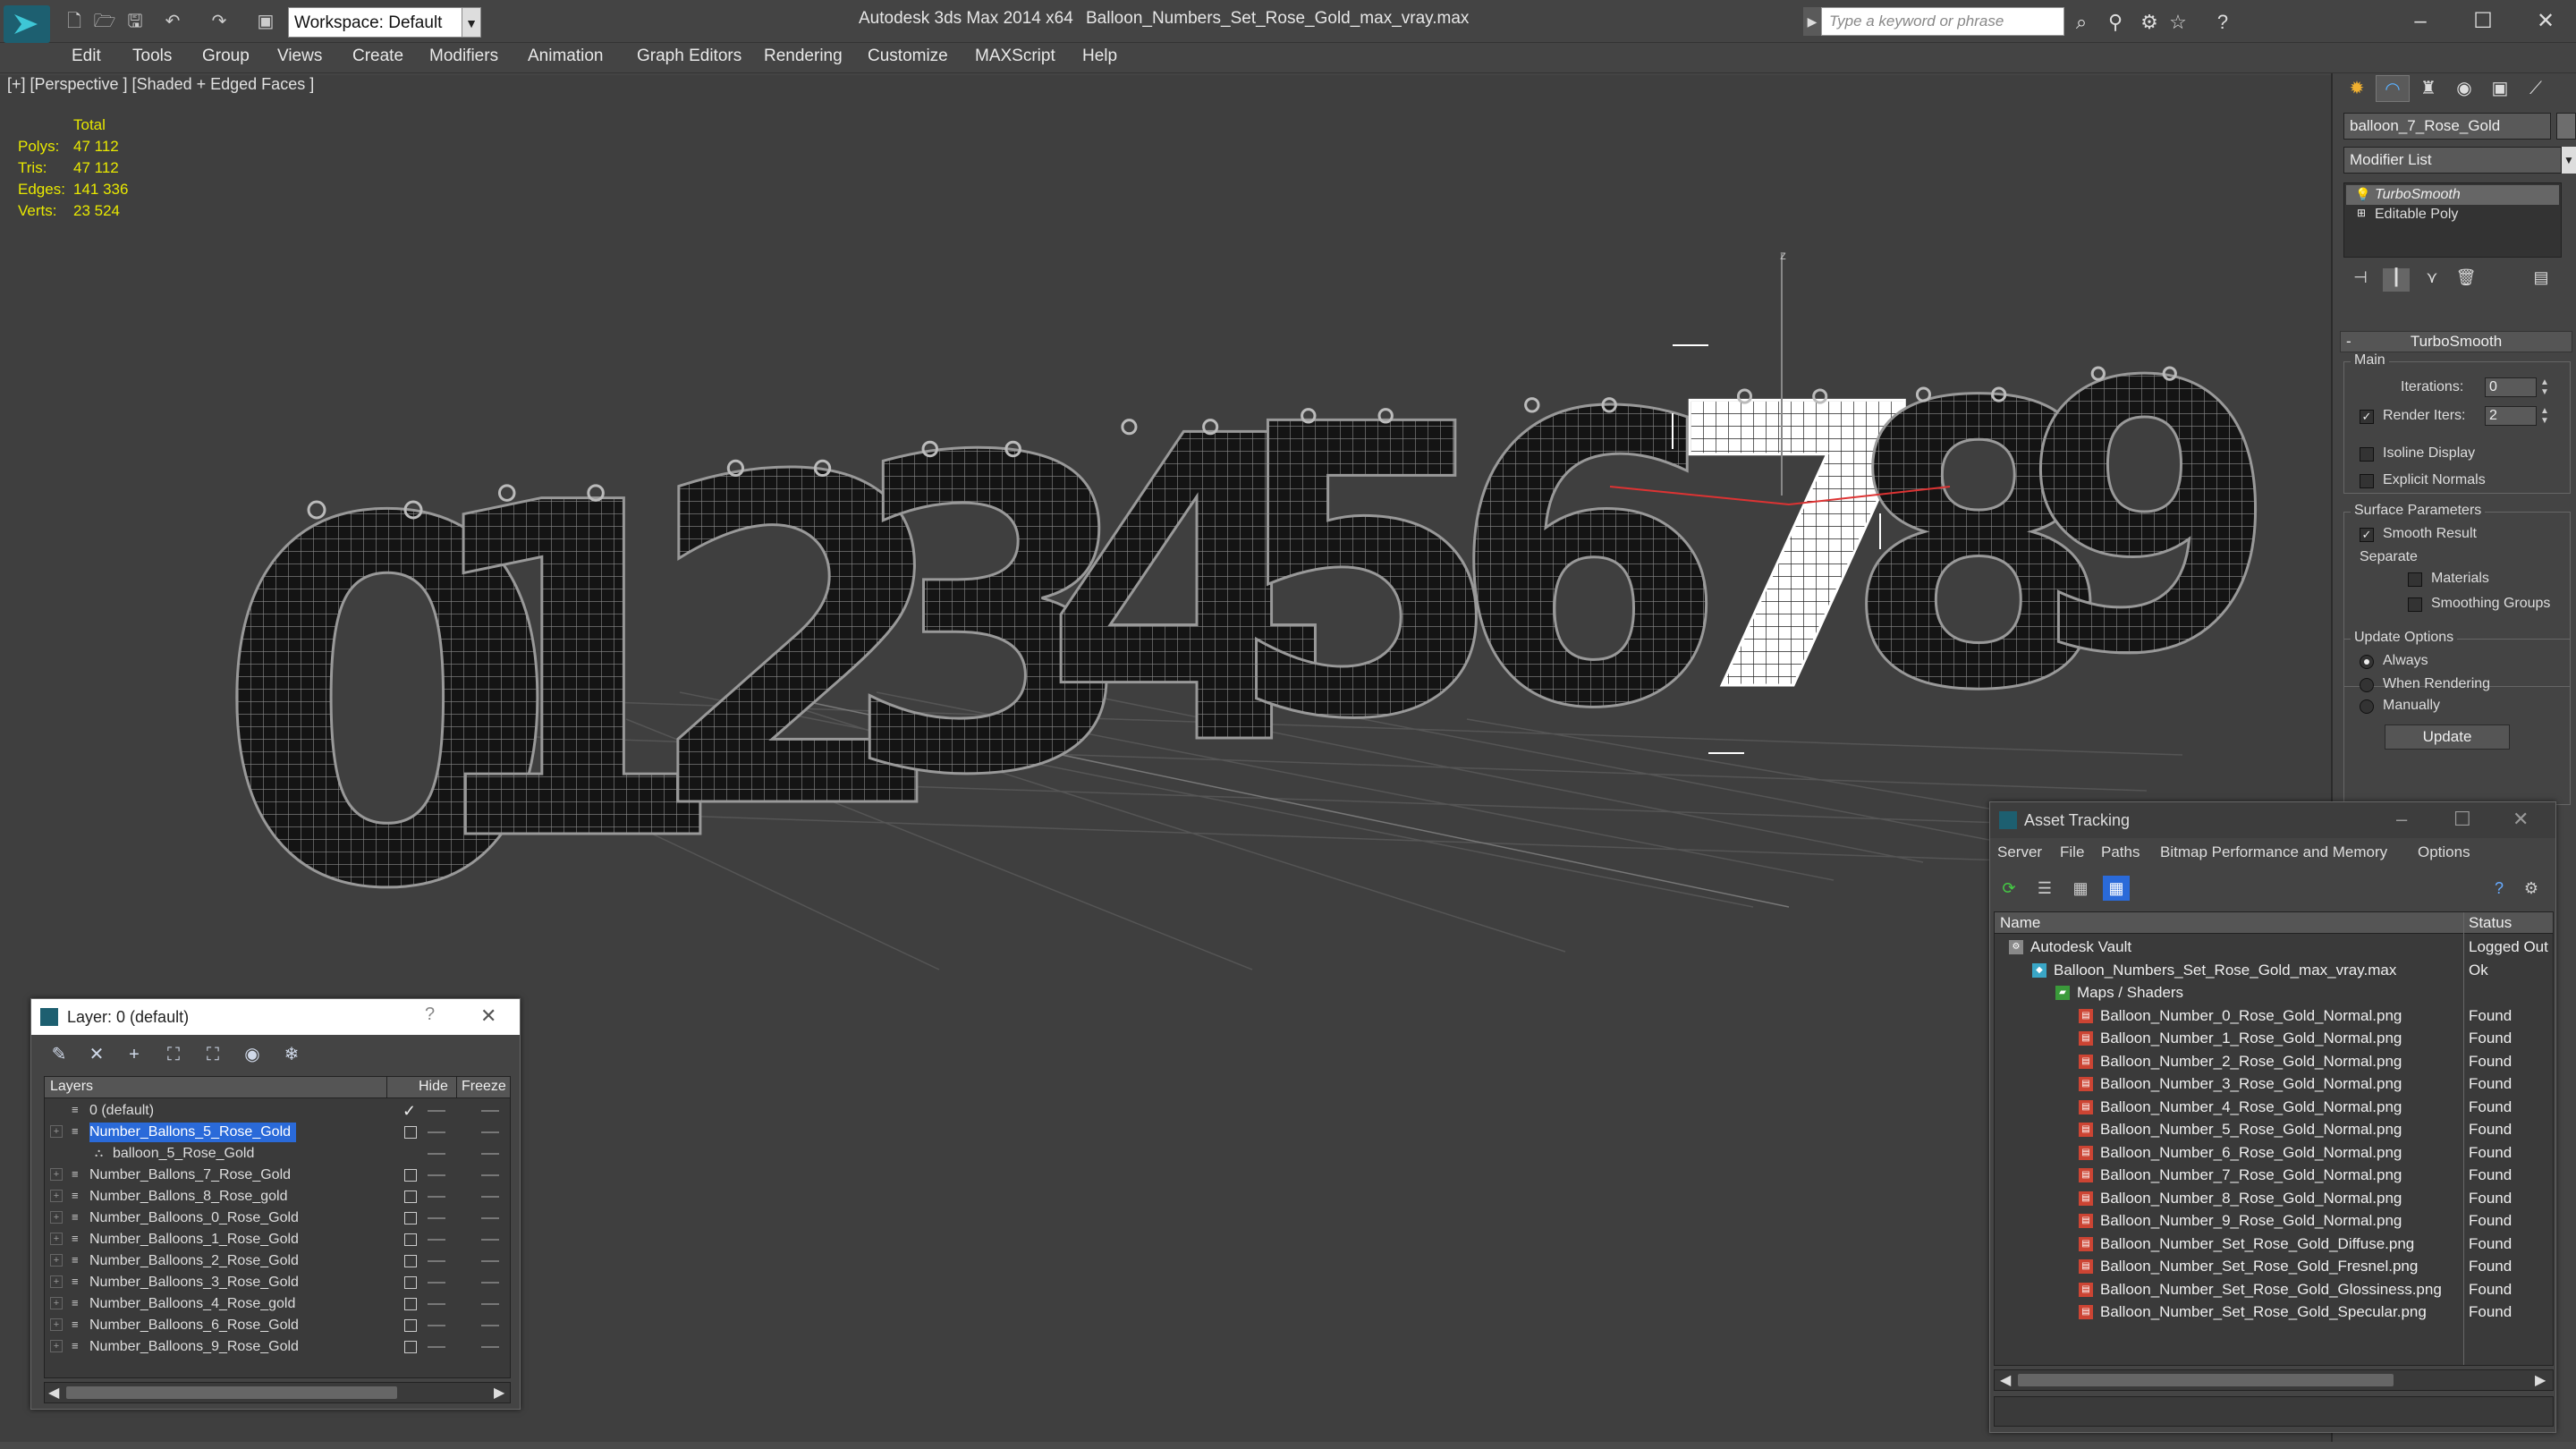 This screenshot has width=2576, height=1449. Describe the element at coordinates (59, 1054) in the screenshot. I see `create-layer-icon: ✎` at that location.